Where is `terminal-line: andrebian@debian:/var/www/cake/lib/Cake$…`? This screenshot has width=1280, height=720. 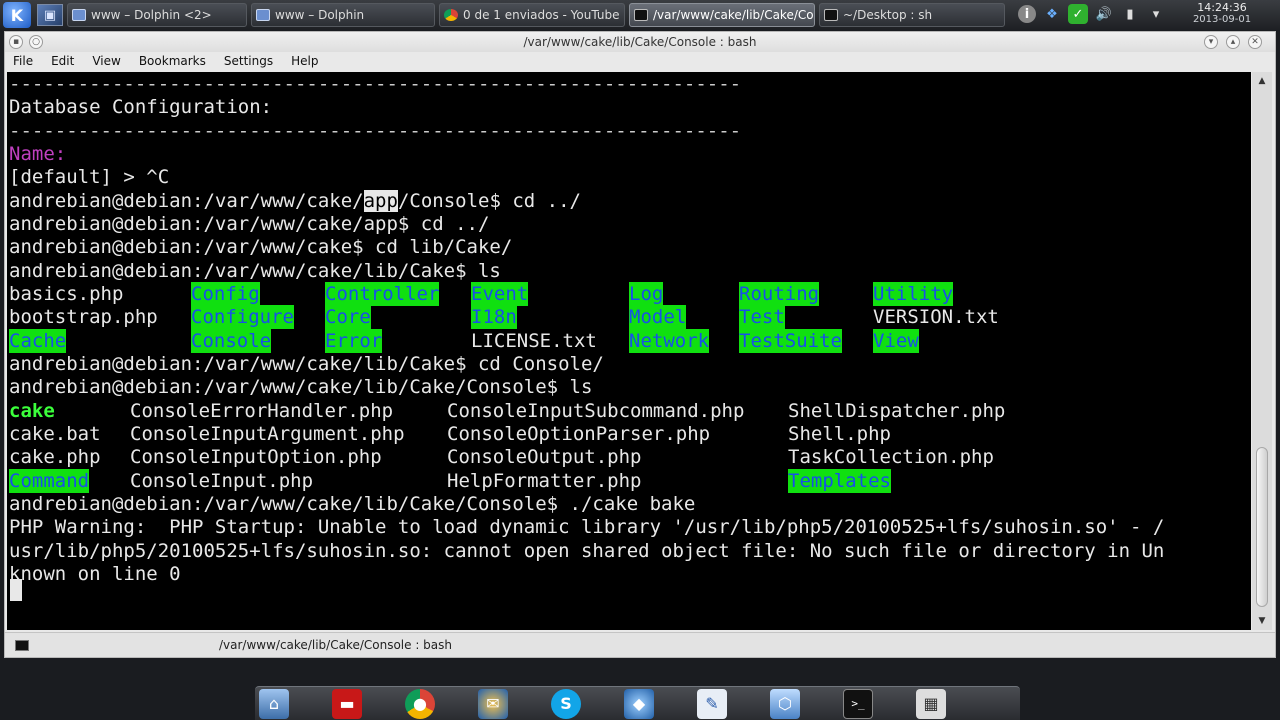 terminal-line: andrebian@debian:/var/www/cake/lib/Cake$… is located at coordinates (306, 364).